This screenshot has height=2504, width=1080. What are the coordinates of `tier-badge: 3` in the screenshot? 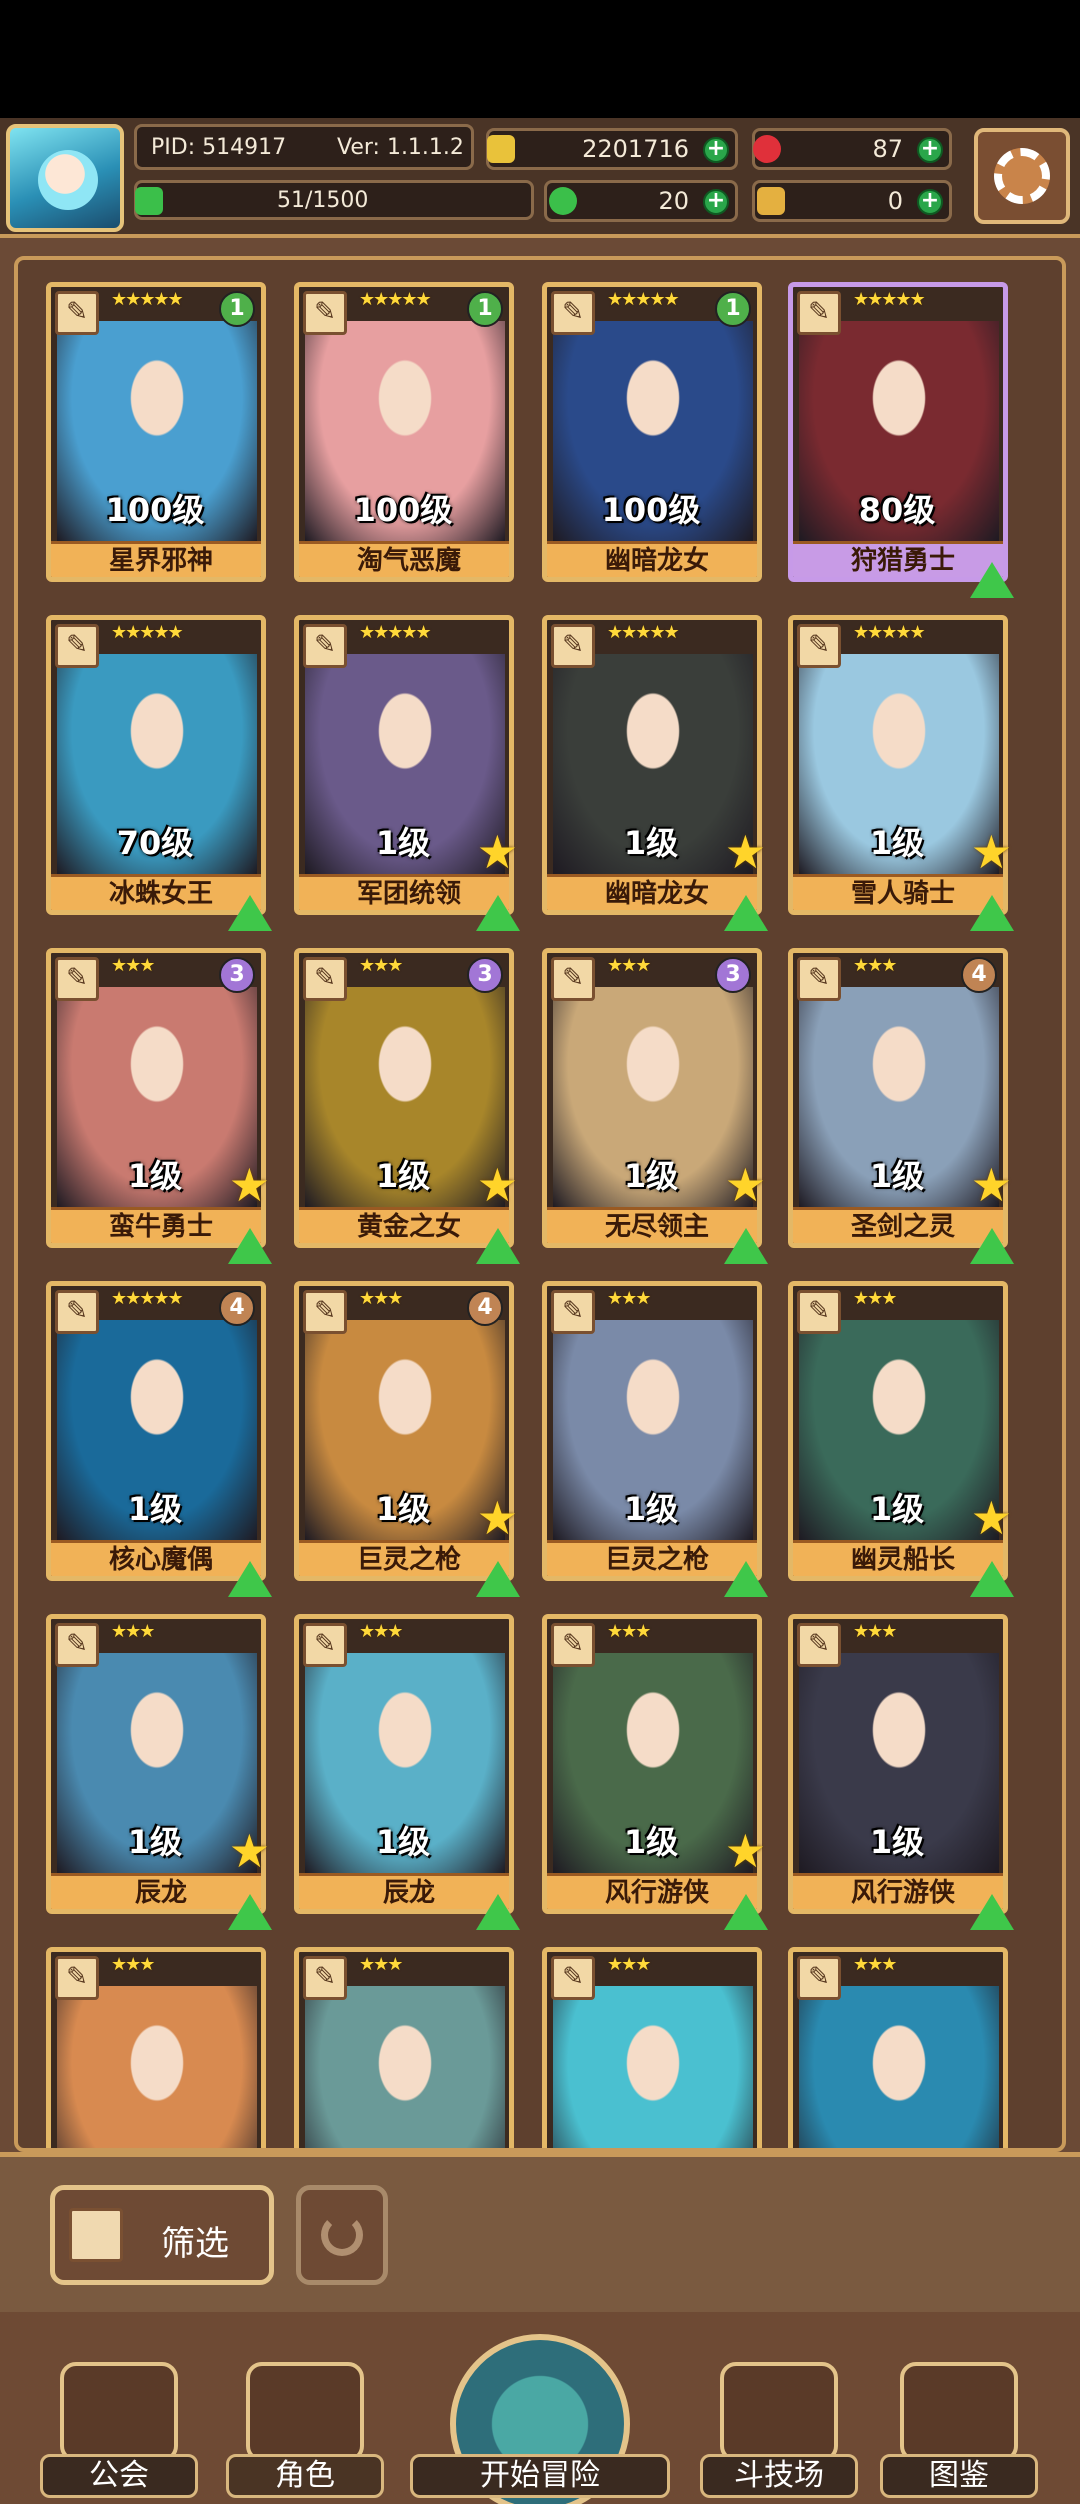 It's located at (733, 975).